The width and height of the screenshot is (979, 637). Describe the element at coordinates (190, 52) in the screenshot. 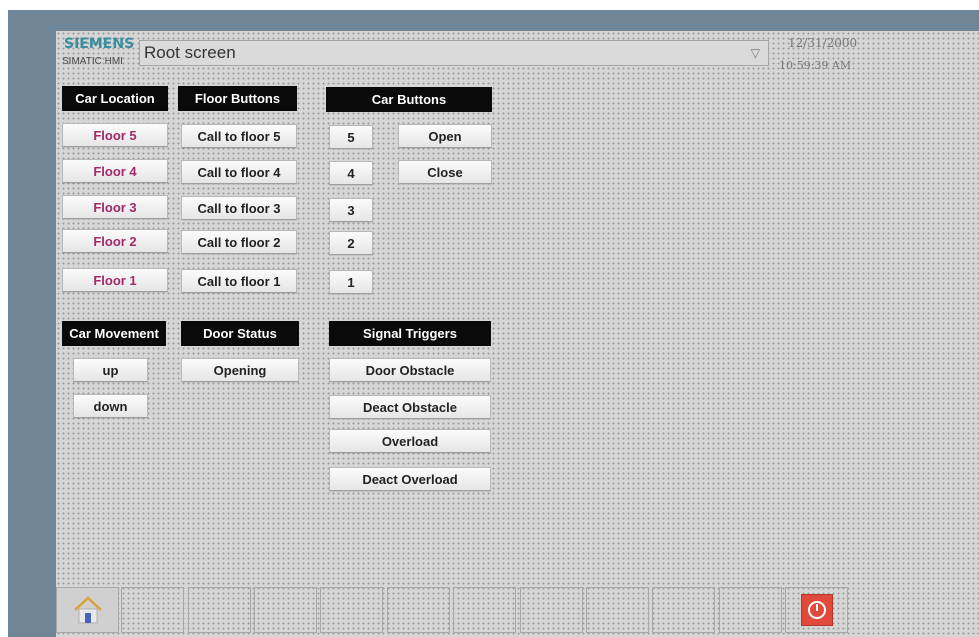

I see `screen-name: Root screen` at that location.